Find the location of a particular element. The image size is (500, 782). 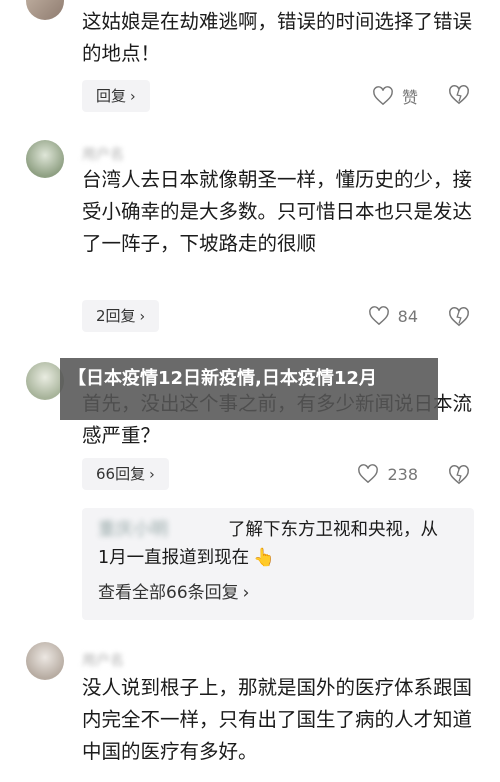

finger-emoji-icon: 👆 is located at coordinates (264, 558).